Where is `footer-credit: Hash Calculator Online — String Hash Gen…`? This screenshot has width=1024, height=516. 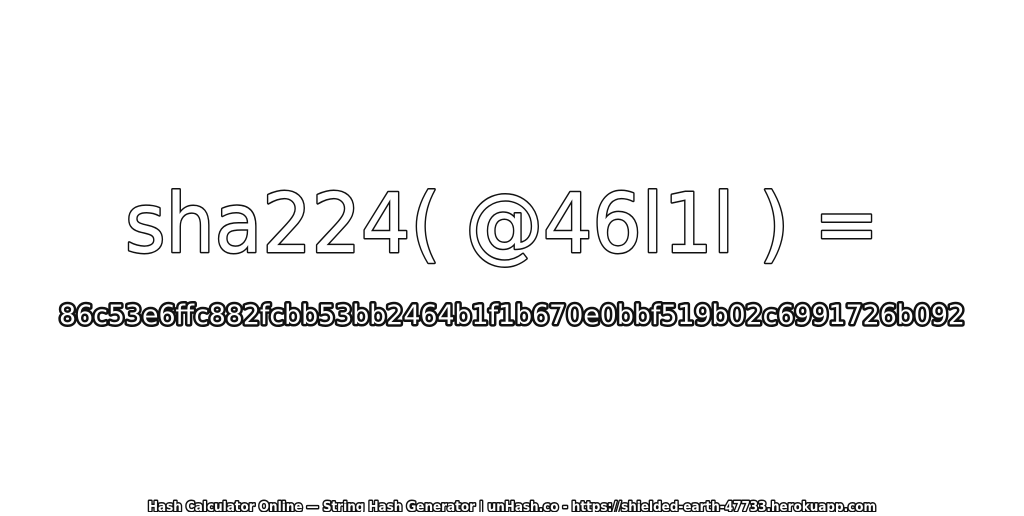 footer-credit: Hash Calculator Online — String Hash Gen… is located at coordinates (512, 506).